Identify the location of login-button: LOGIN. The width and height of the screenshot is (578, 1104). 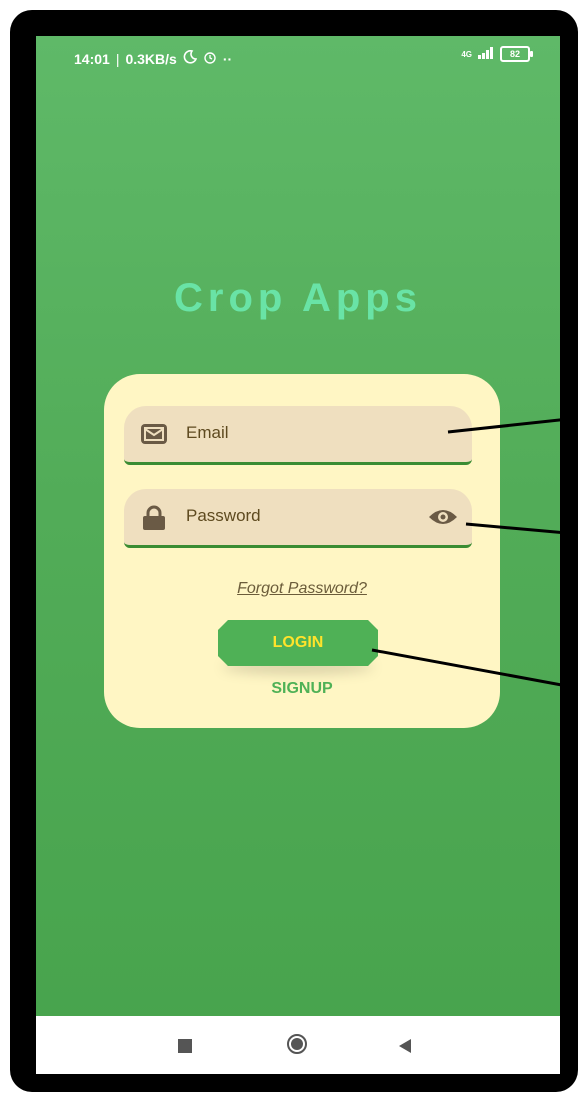
(298, 643).